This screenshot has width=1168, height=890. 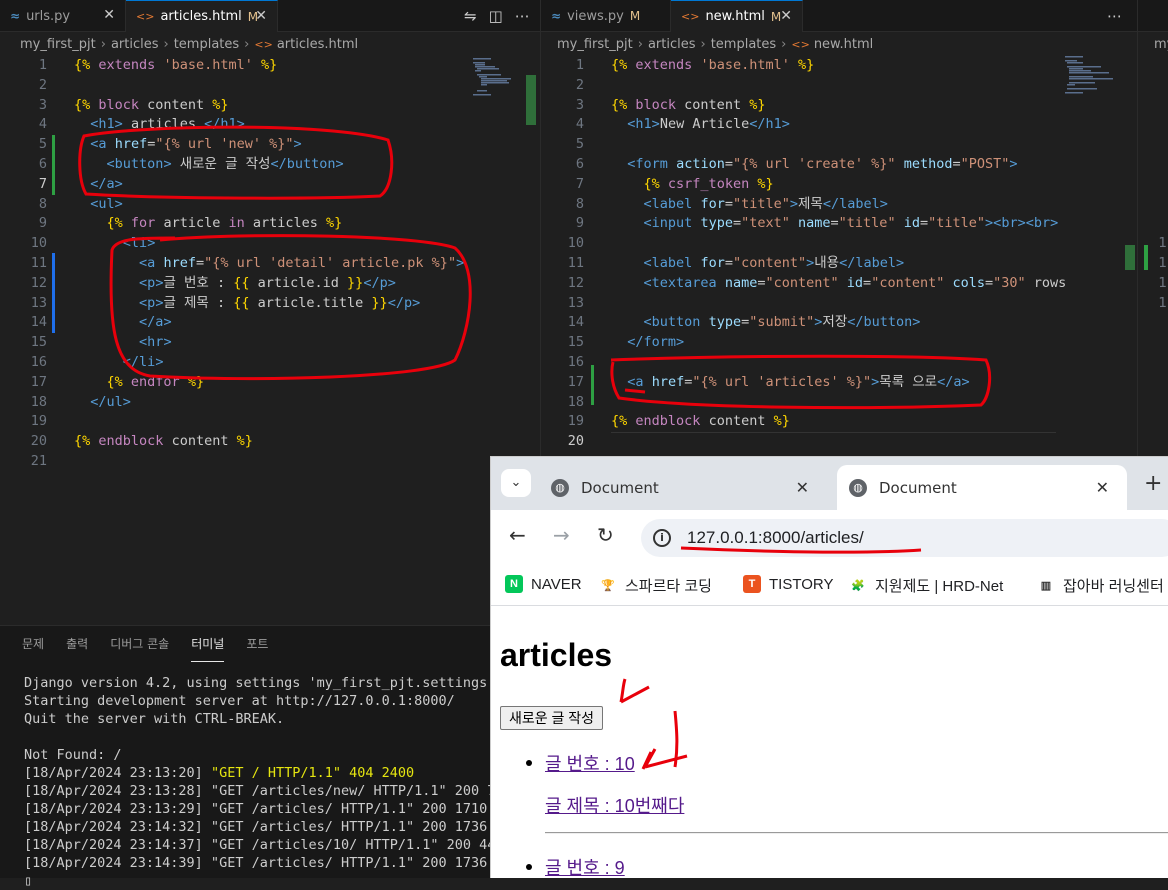 I want to click on article-number-link: 글 번호 : 10, so click(x=590, y=763).